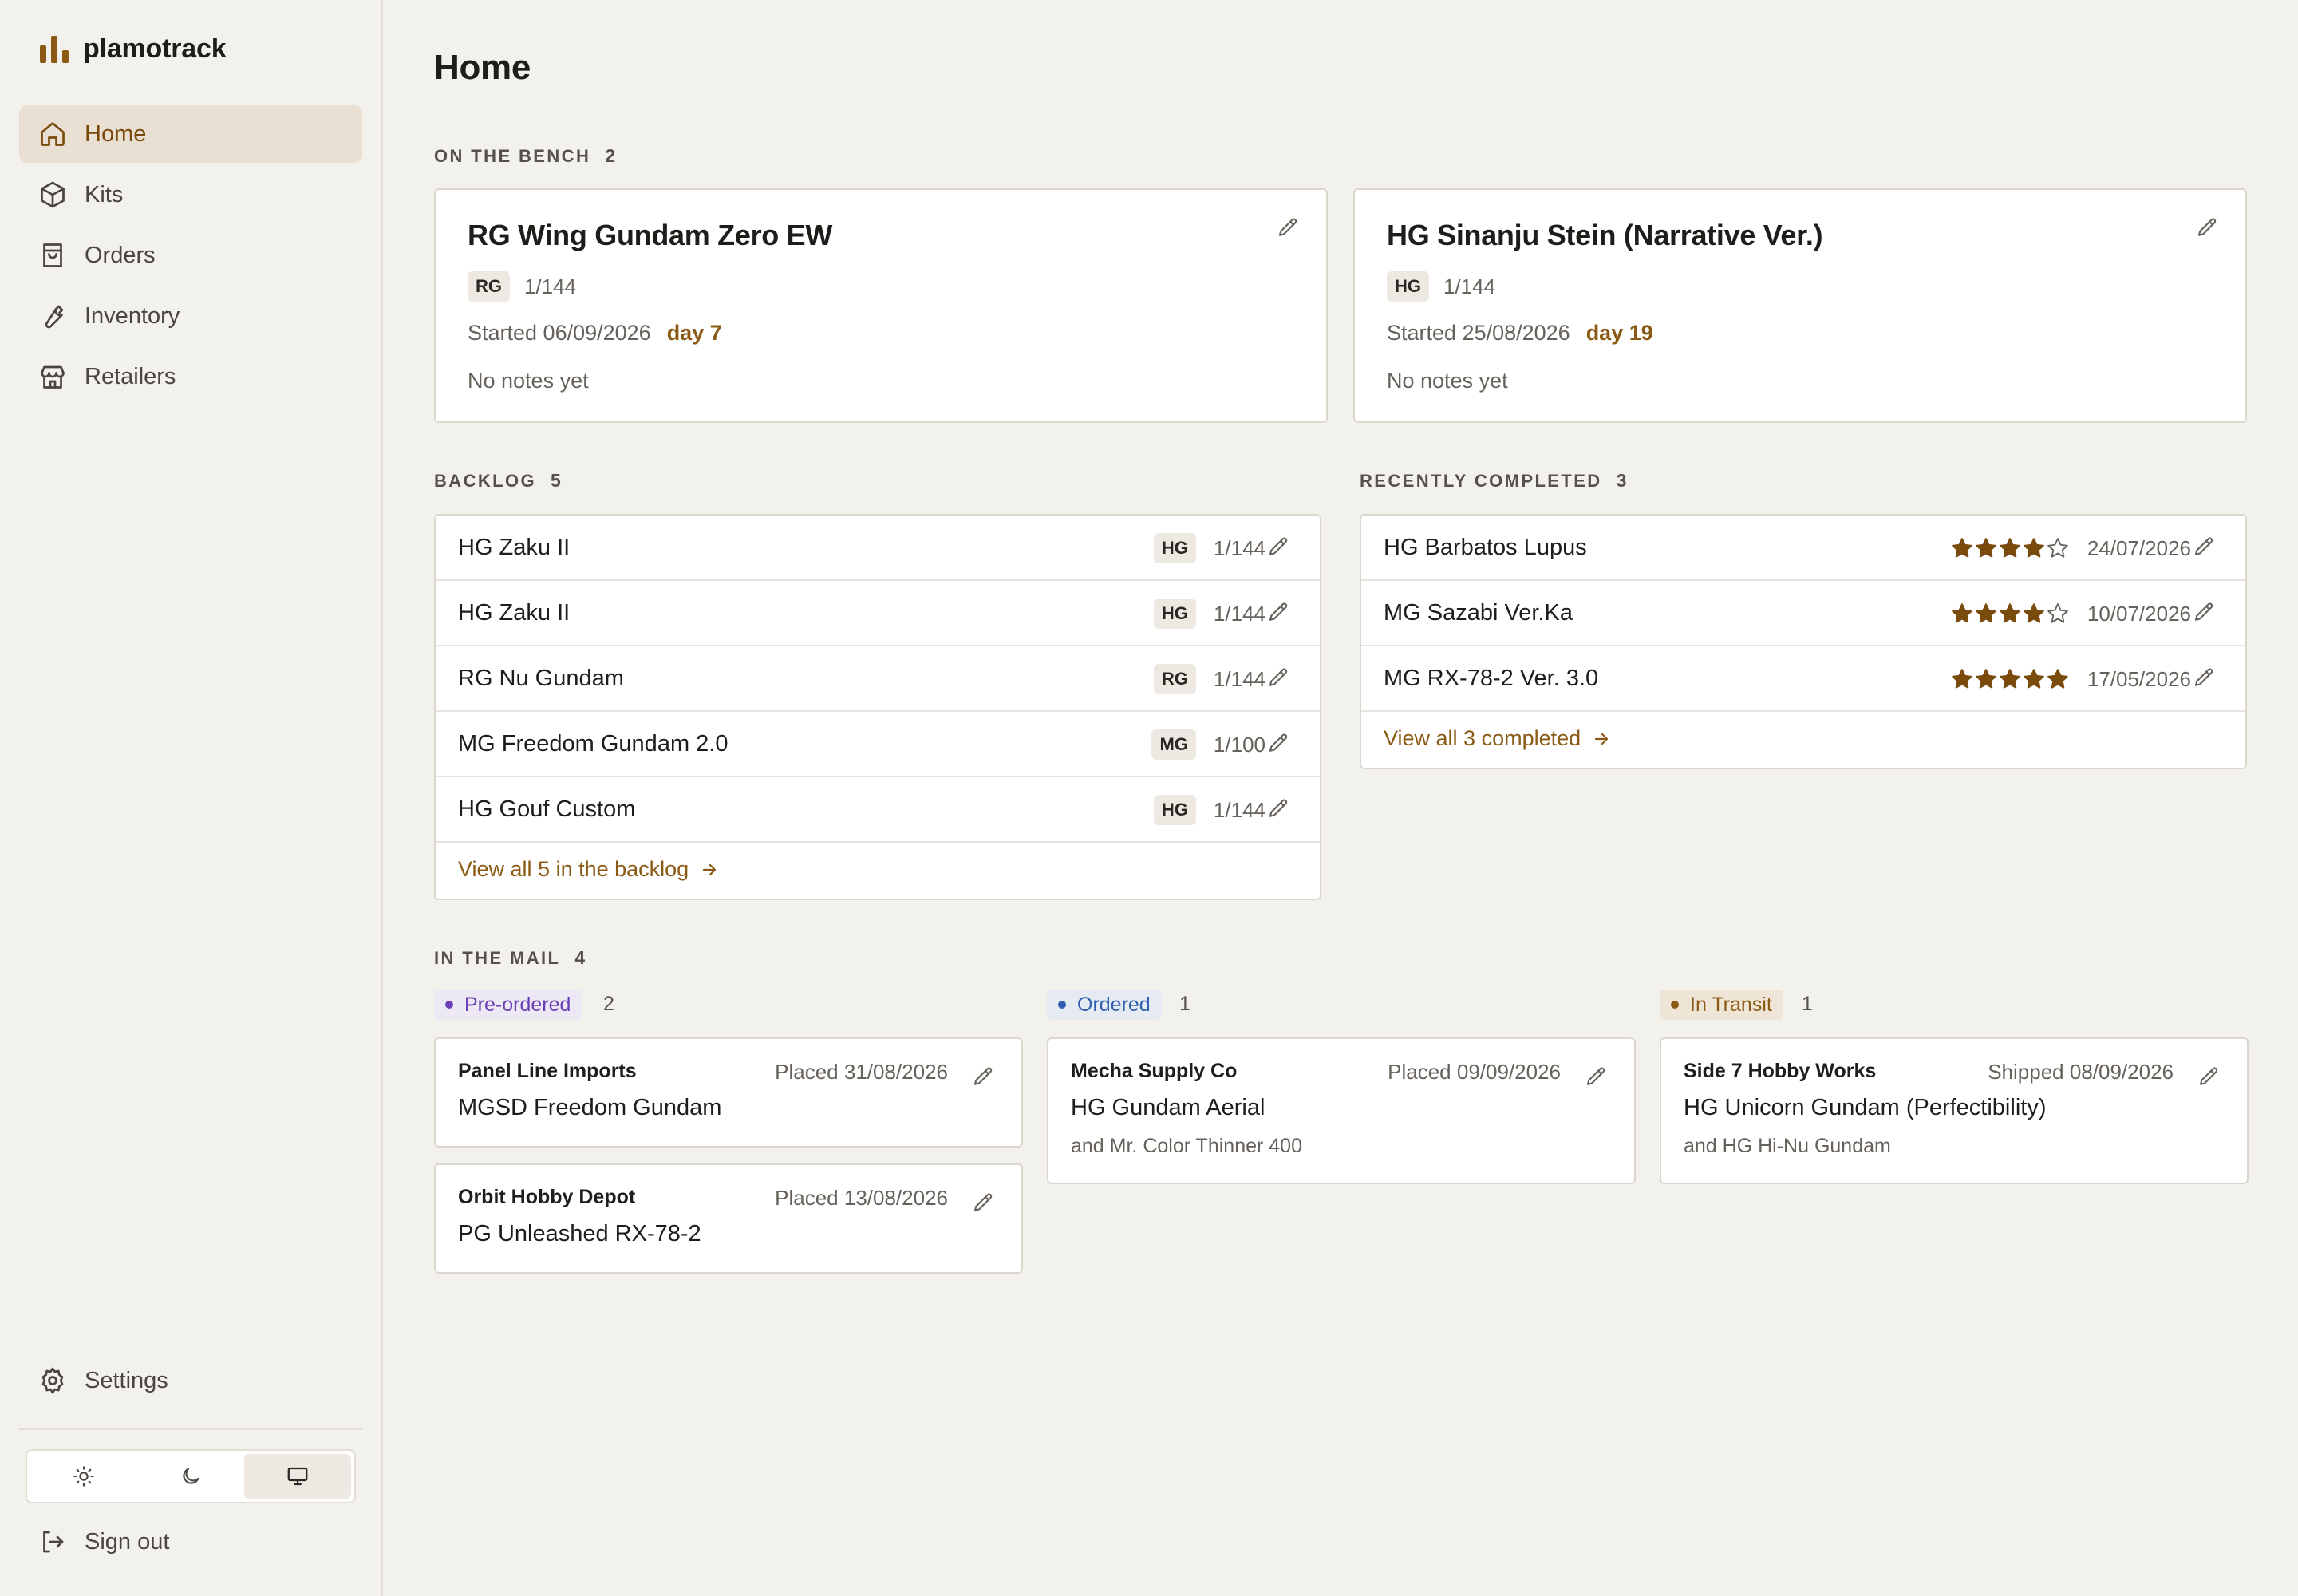 The width and height of the screenshot is (2298, 1596). I want to click on section-count: 4, so click(580, 957).